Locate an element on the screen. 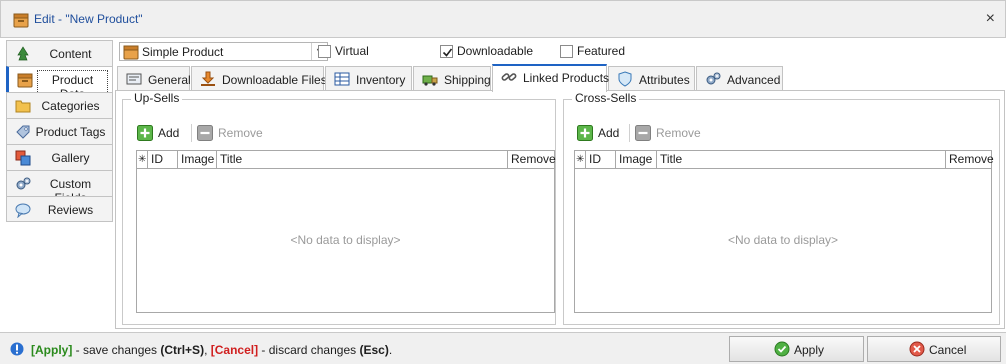  tab-label: General is located at coordinates (169, 80).